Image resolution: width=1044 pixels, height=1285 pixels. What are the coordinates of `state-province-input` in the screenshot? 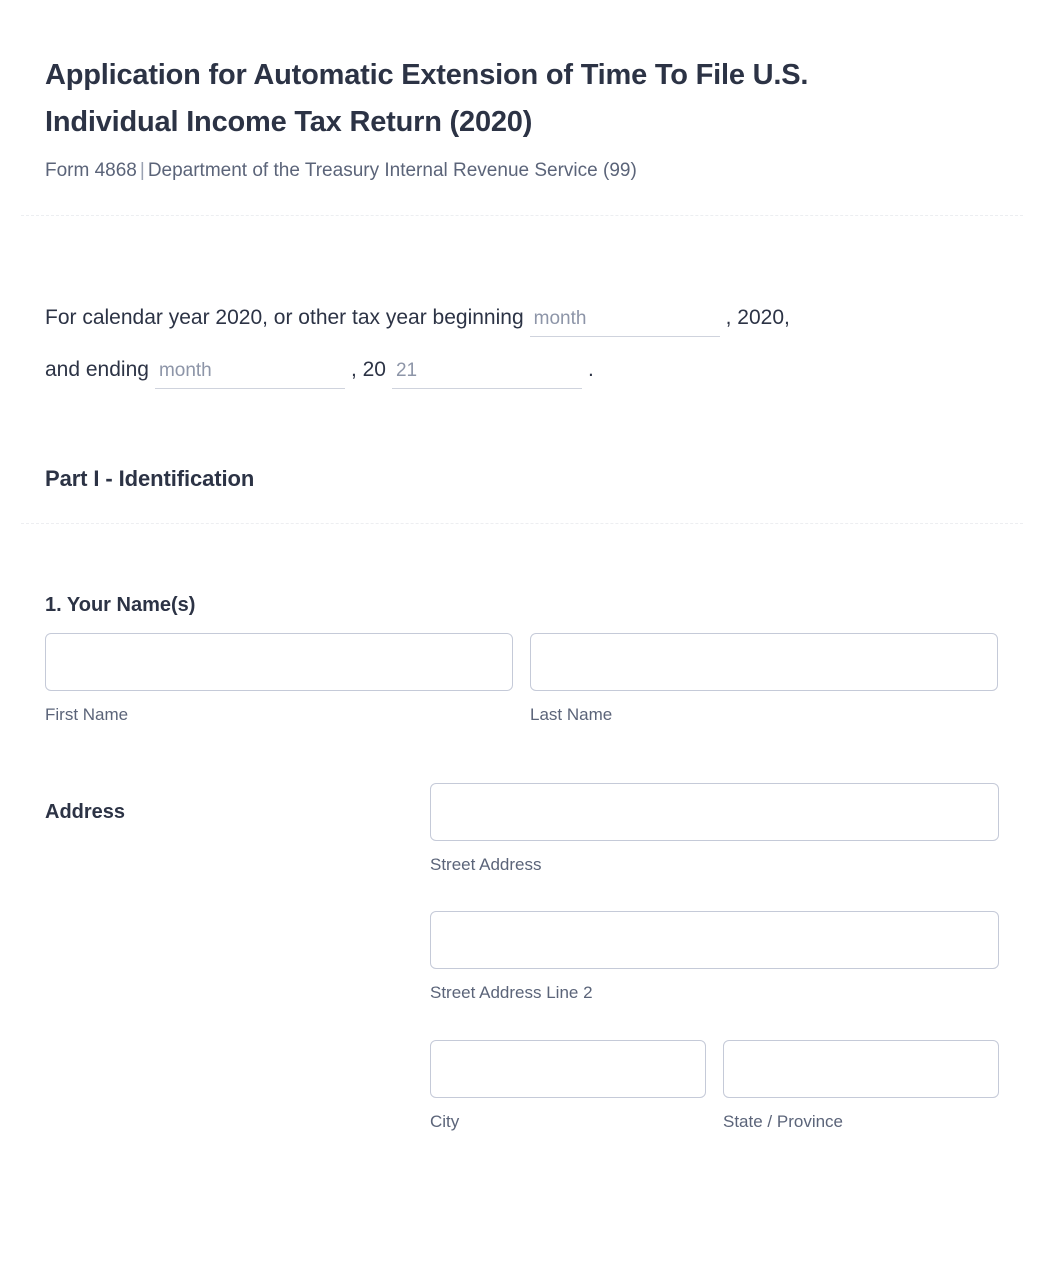 It's located at (861, 1068).